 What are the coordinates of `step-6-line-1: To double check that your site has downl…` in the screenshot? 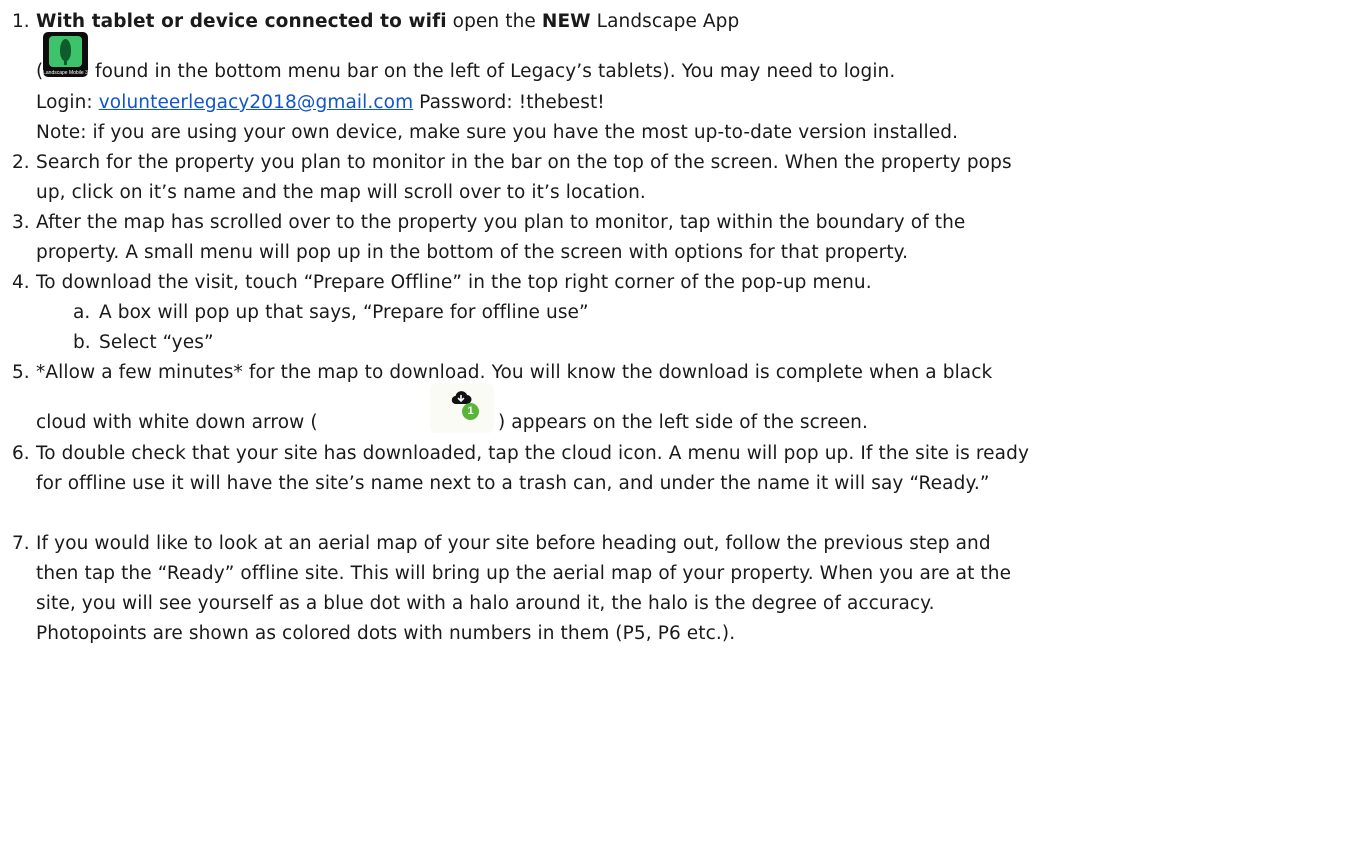 It's located at (532, 453).